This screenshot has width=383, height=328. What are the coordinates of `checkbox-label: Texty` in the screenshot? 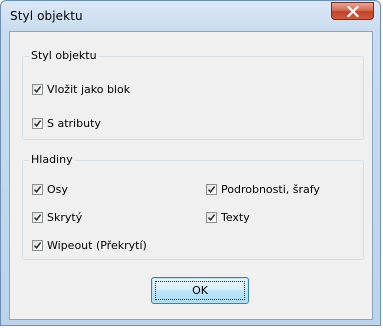 It's located at (235, 217).